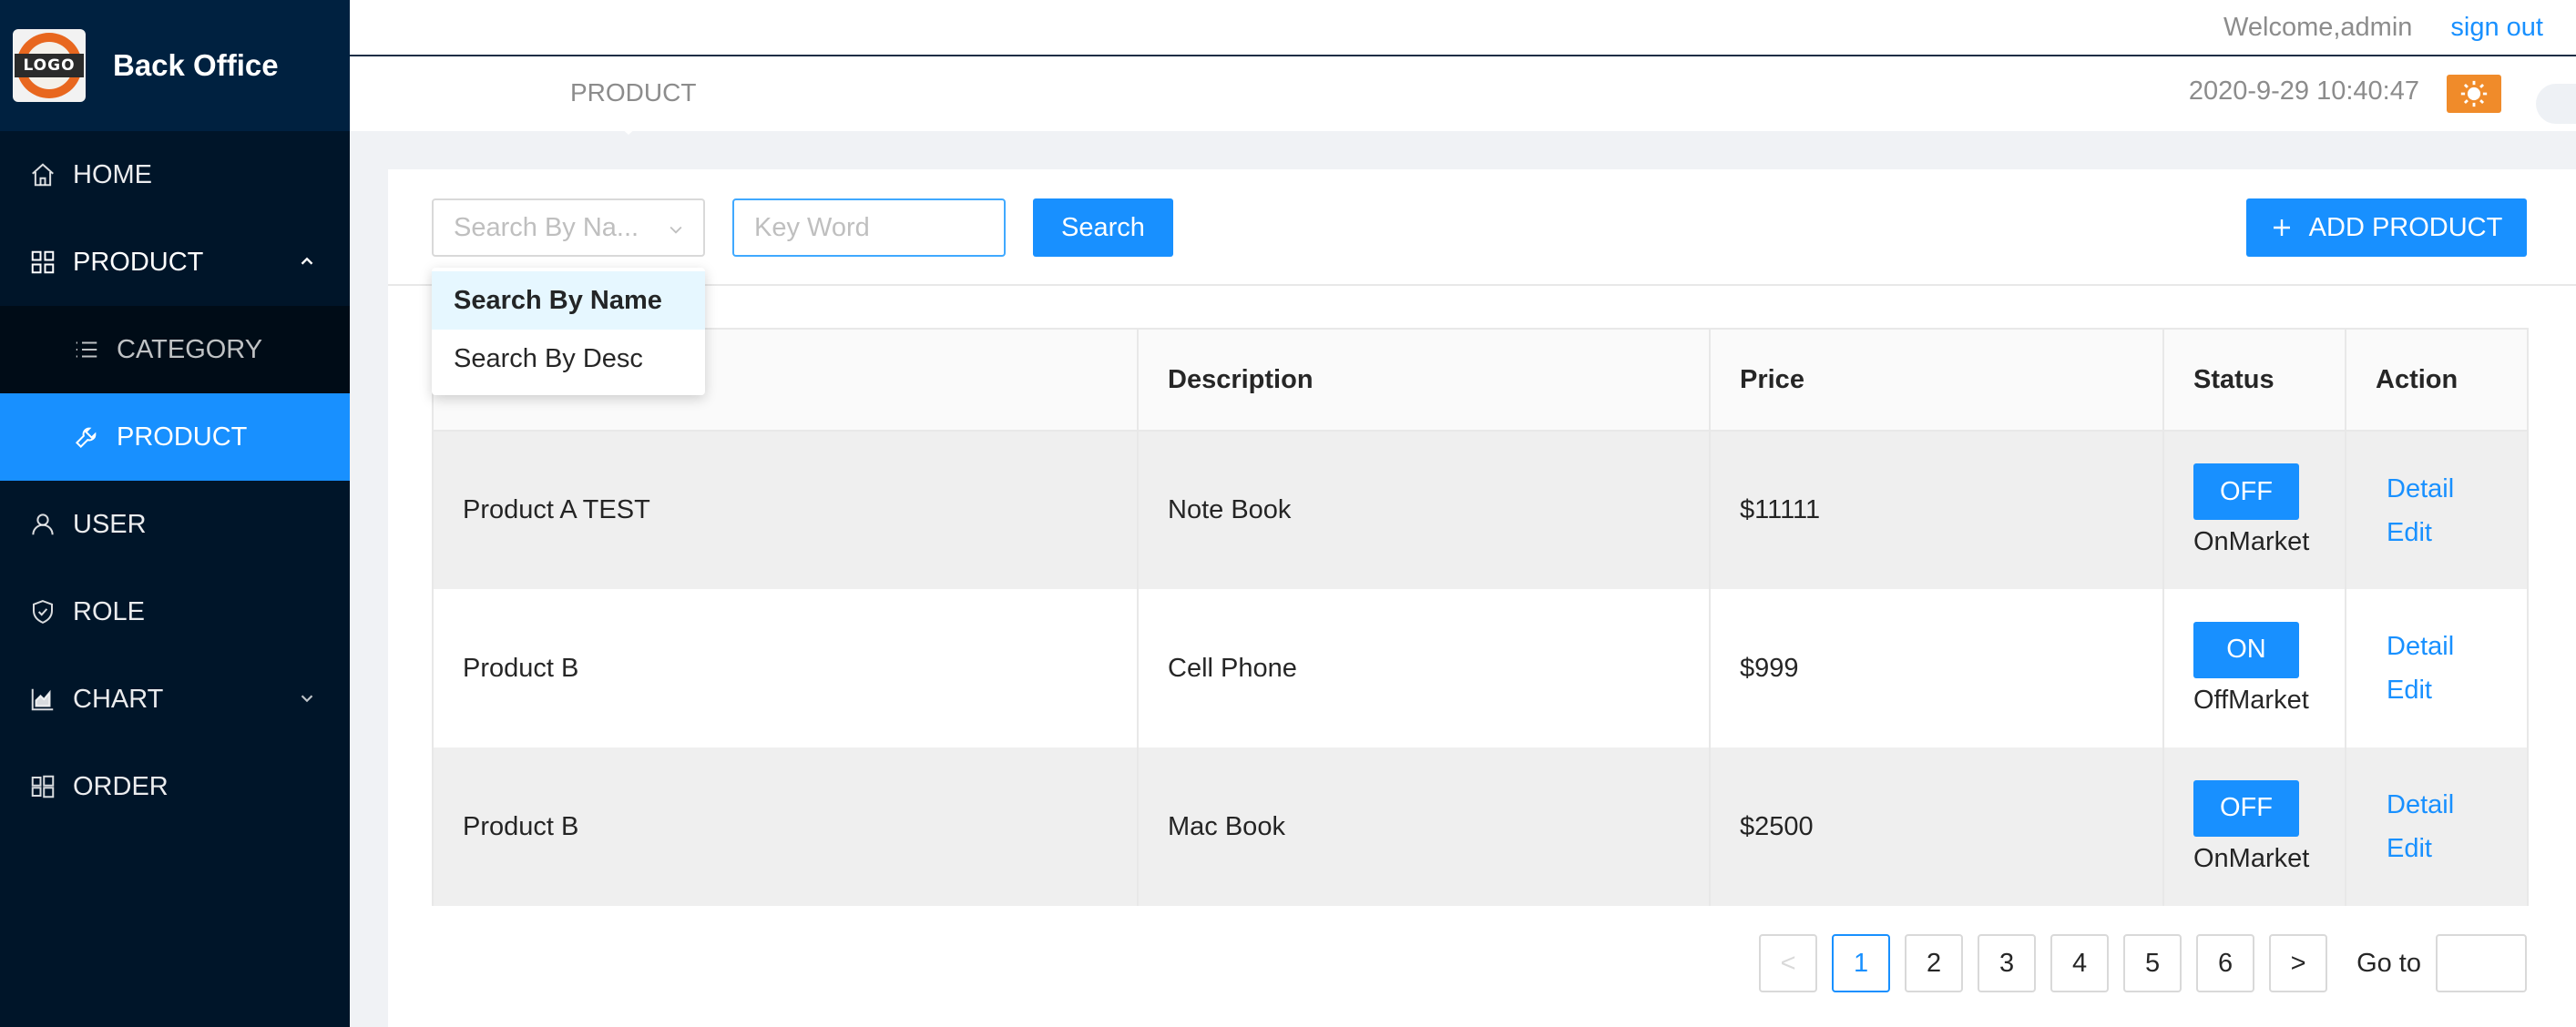  What do you see at coordinates (175, 524) in the screenshot?
I see `sidebar-item-user: USER` at bounding box center [175, 524].